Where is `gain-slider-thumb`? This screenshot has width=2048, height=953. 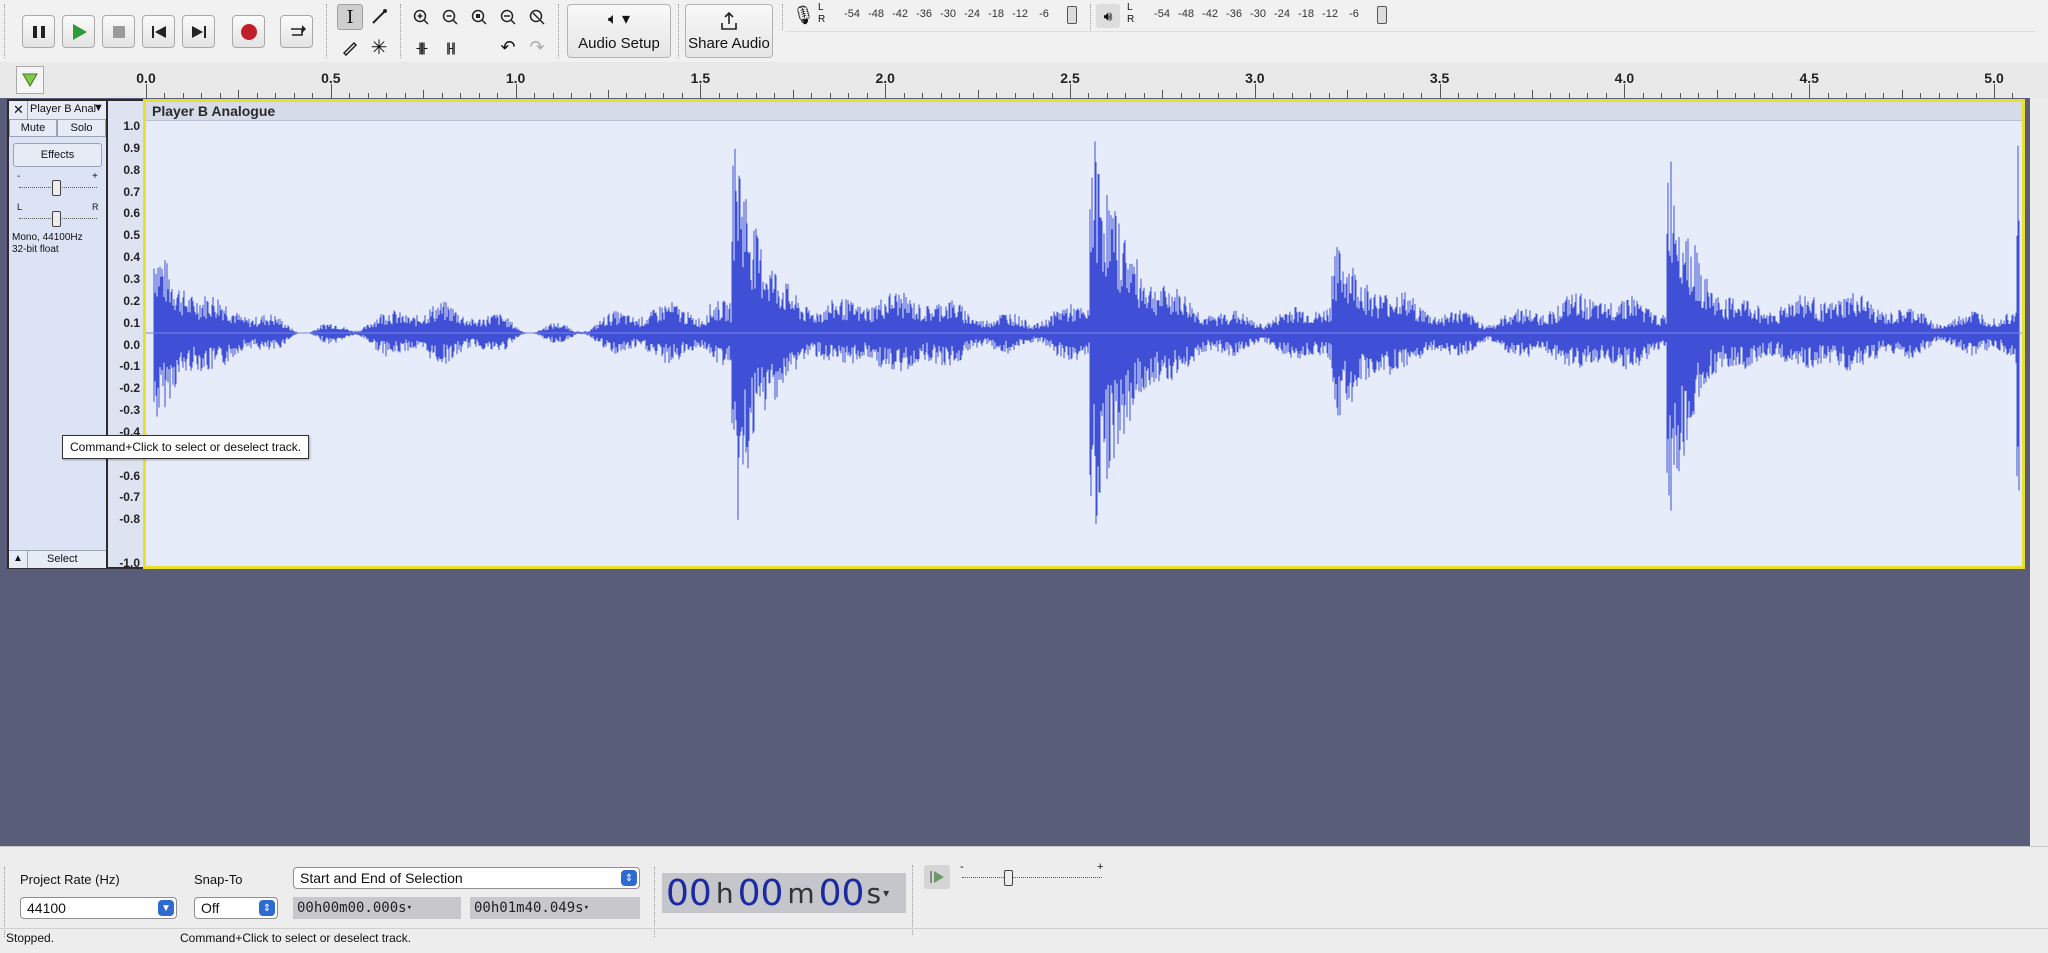
gain-slider-thumb is located at coordinates (56, 188).